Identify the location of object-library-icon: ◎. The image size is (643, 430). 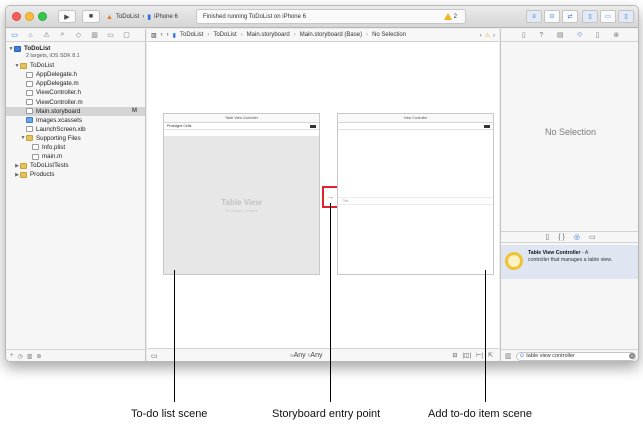
(577, 237).